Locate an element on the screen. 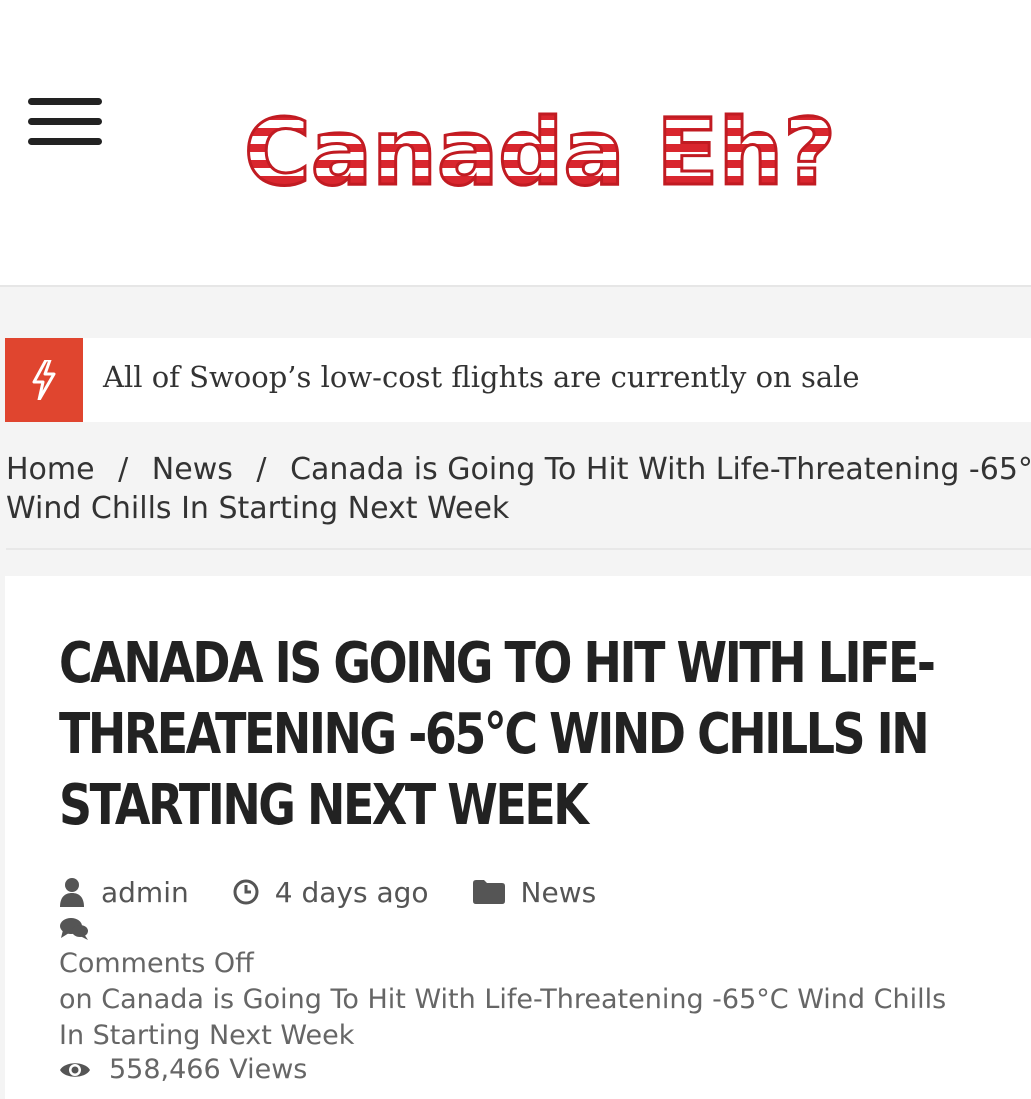  hamburger-menu-icon is located at coordinates (65, 123).